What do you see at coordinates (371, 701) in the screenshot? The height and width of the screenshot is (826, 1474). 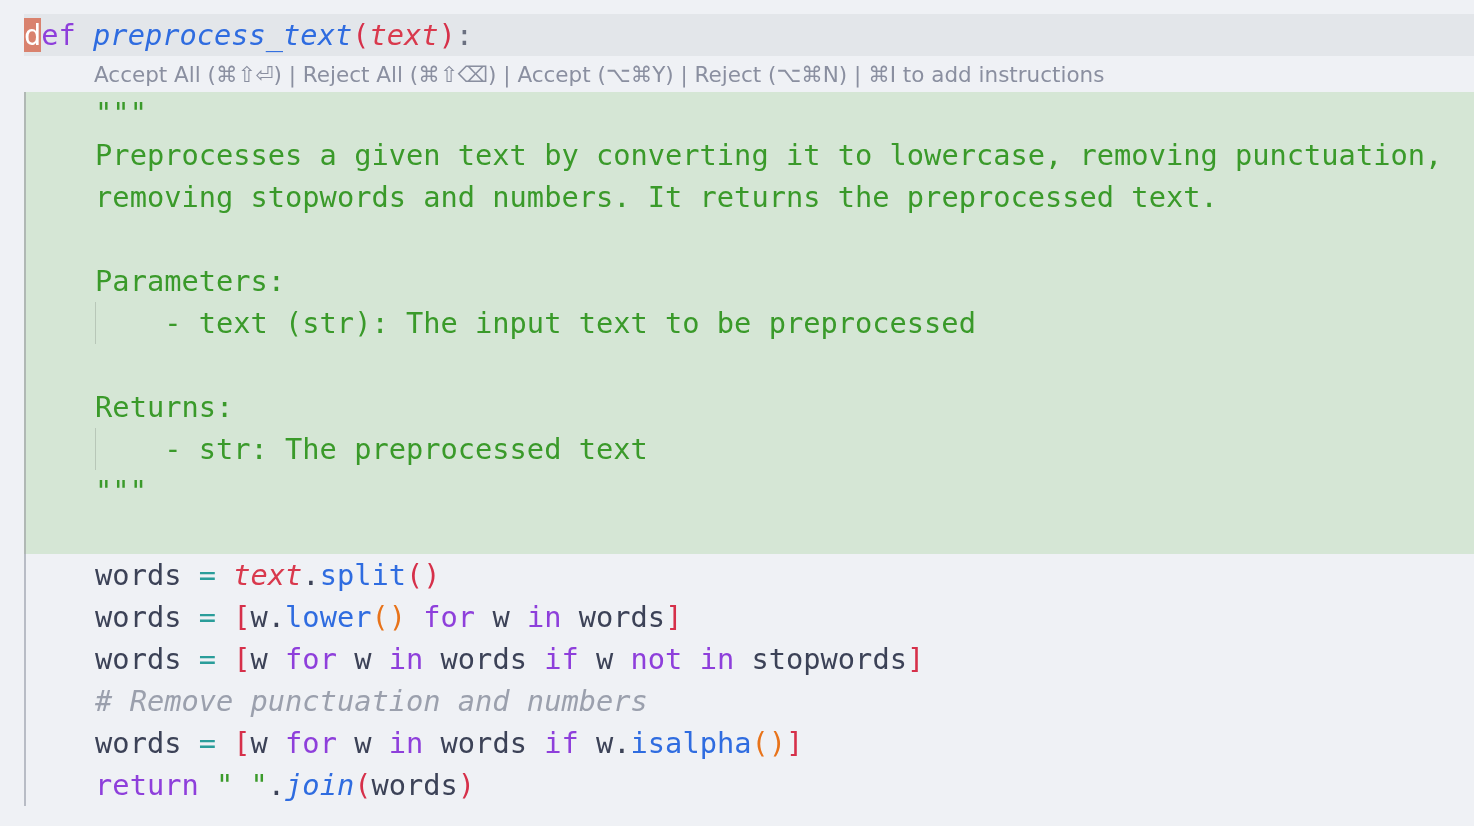 I see `code-line: # Remove punctuation and numbers` at bounding box center [371, 701].